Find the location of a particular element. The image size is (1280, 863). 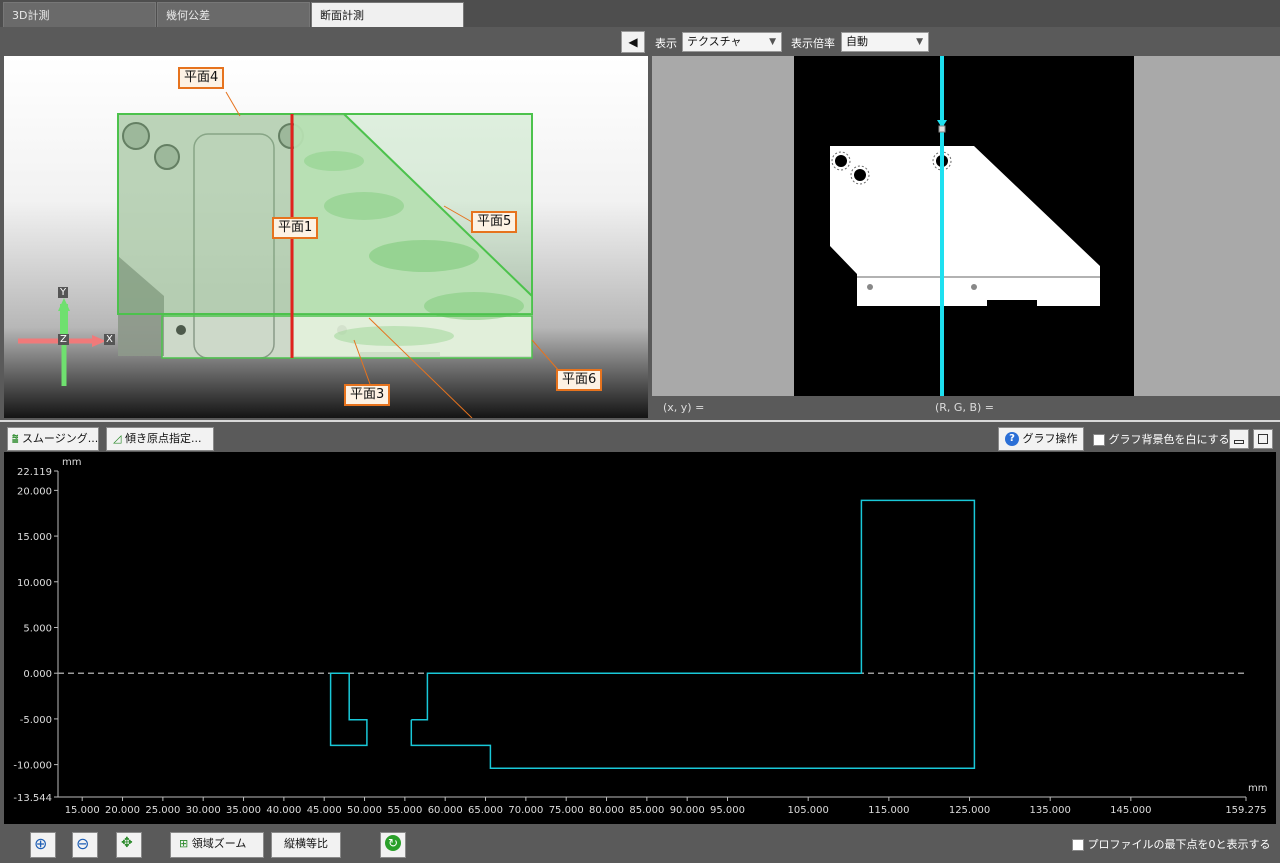

zoom-label: 表示倍率 is located at coordinates (813, 43).